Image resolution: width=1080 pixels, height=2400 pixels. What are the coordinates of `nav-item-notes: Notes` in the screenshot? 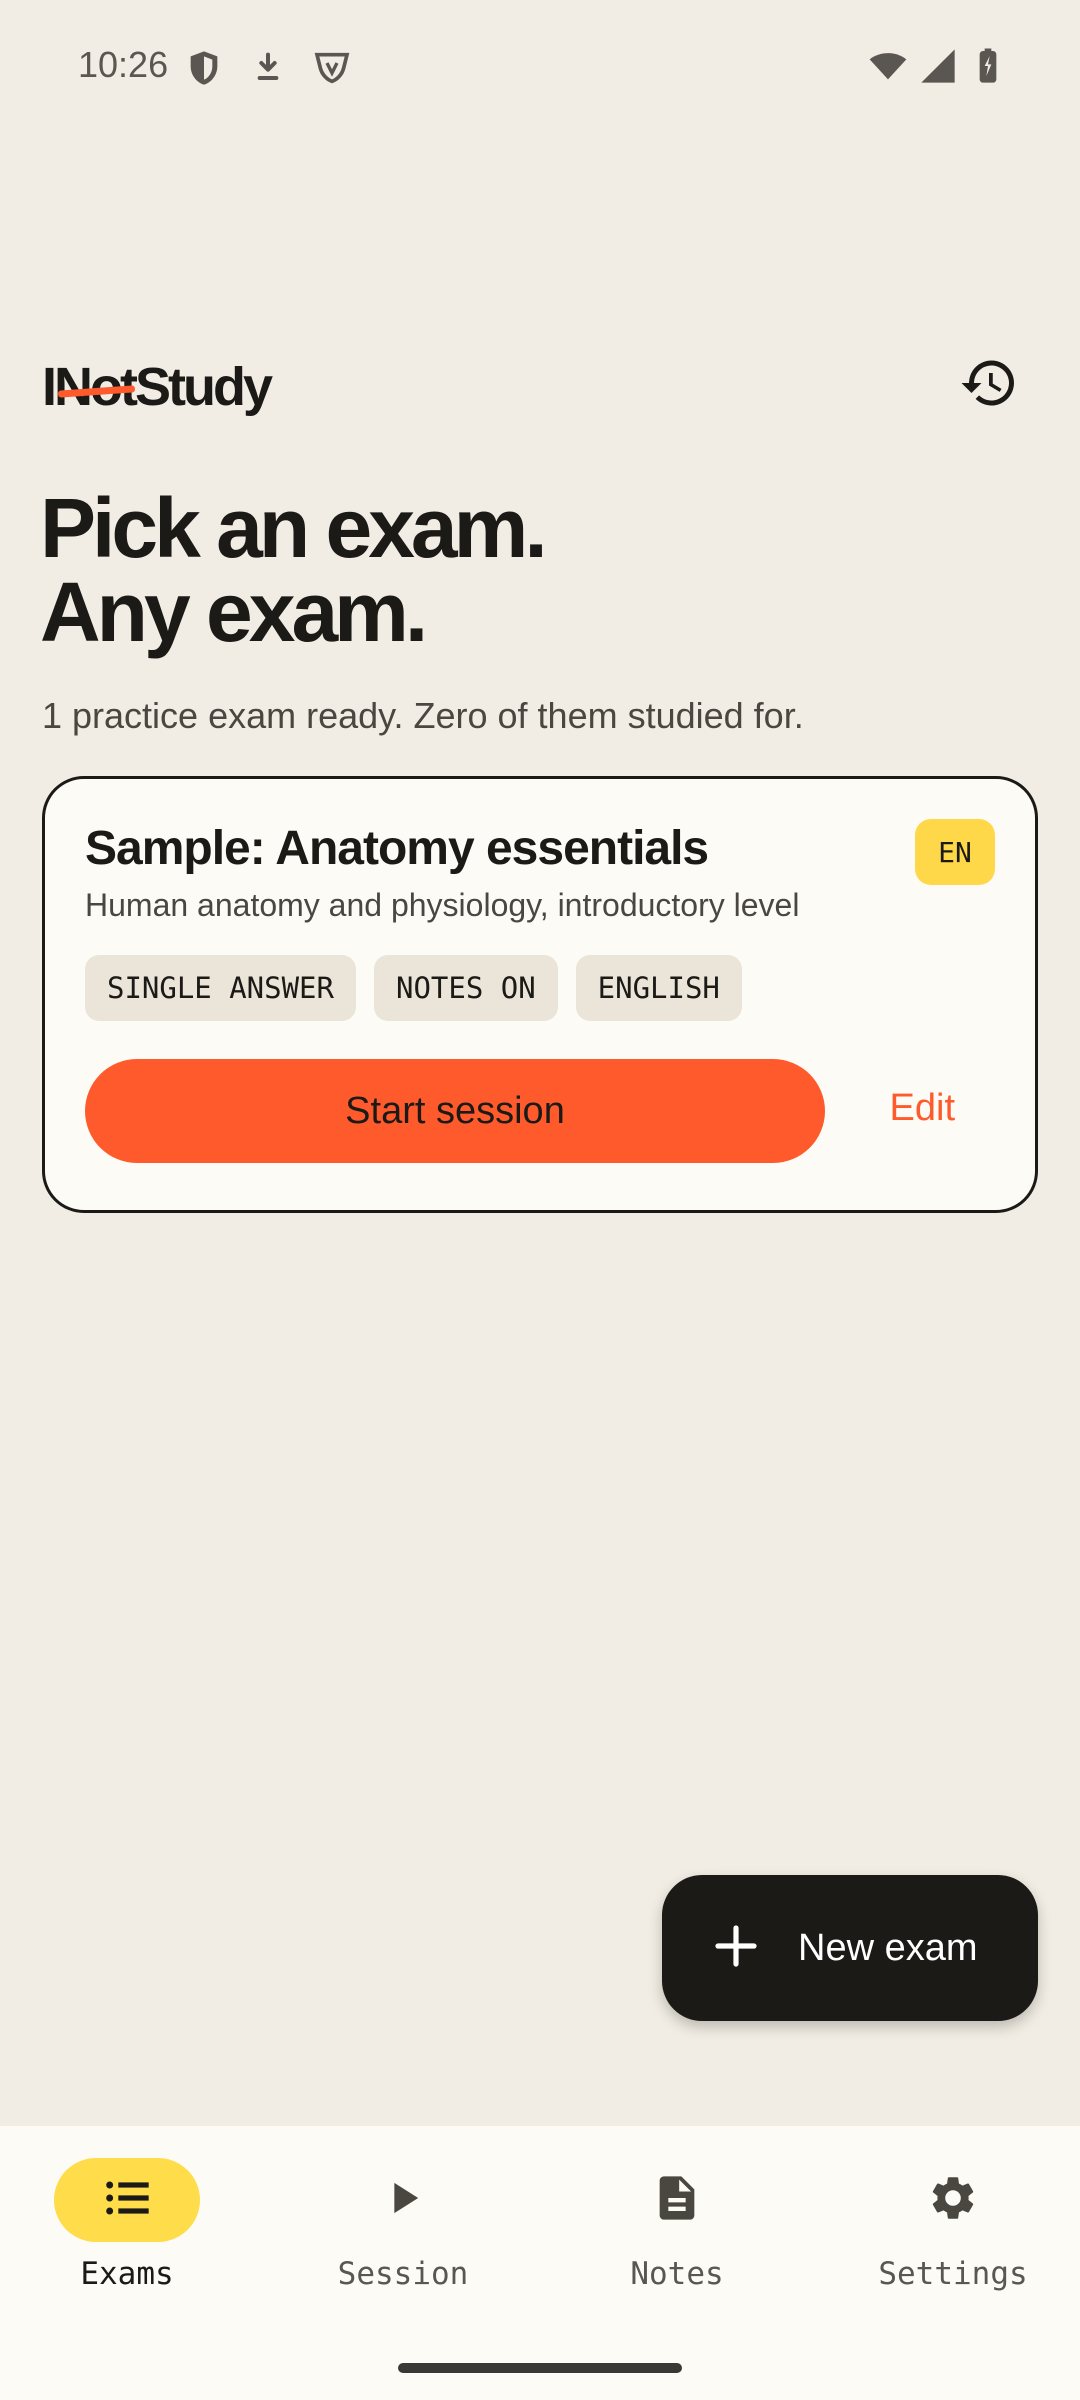 It's located at (677, 2233).